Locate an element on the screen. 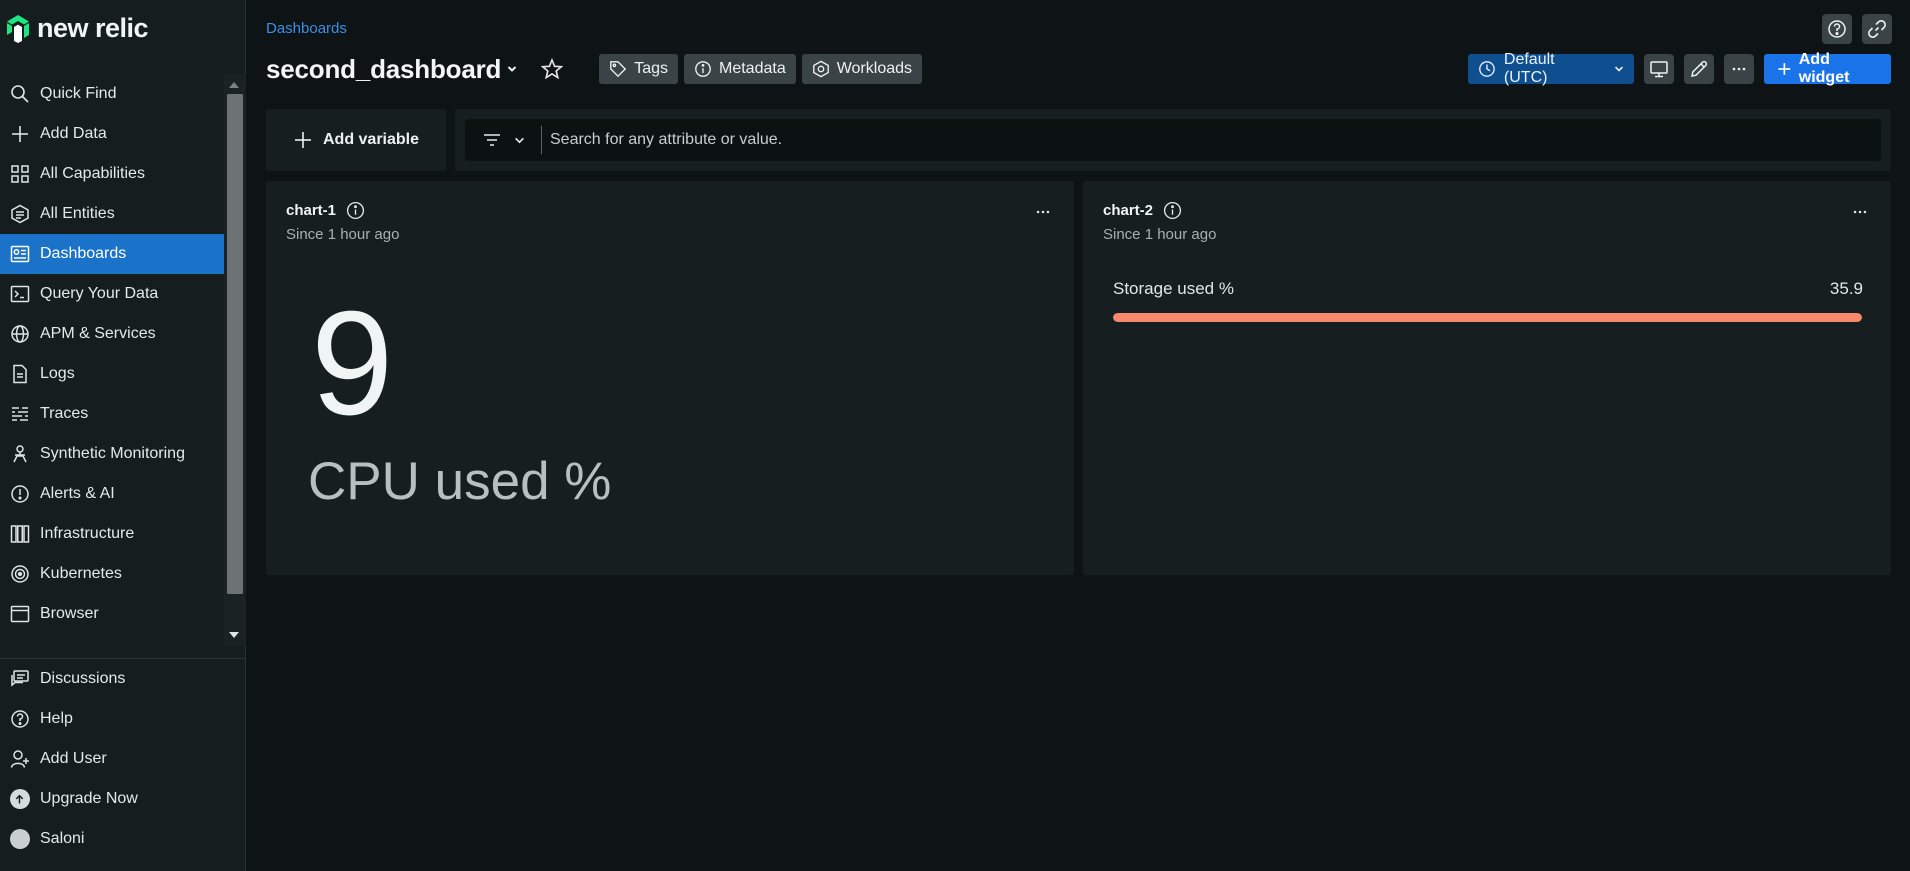 The height and width of the screenshot is (871, 1910). dashboard-icon is located at coordinates (19, 254).